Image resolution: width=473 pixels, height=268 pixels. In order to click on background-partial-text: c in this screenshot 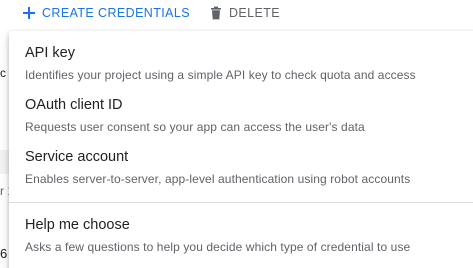, I will do `click(3, 73)`.